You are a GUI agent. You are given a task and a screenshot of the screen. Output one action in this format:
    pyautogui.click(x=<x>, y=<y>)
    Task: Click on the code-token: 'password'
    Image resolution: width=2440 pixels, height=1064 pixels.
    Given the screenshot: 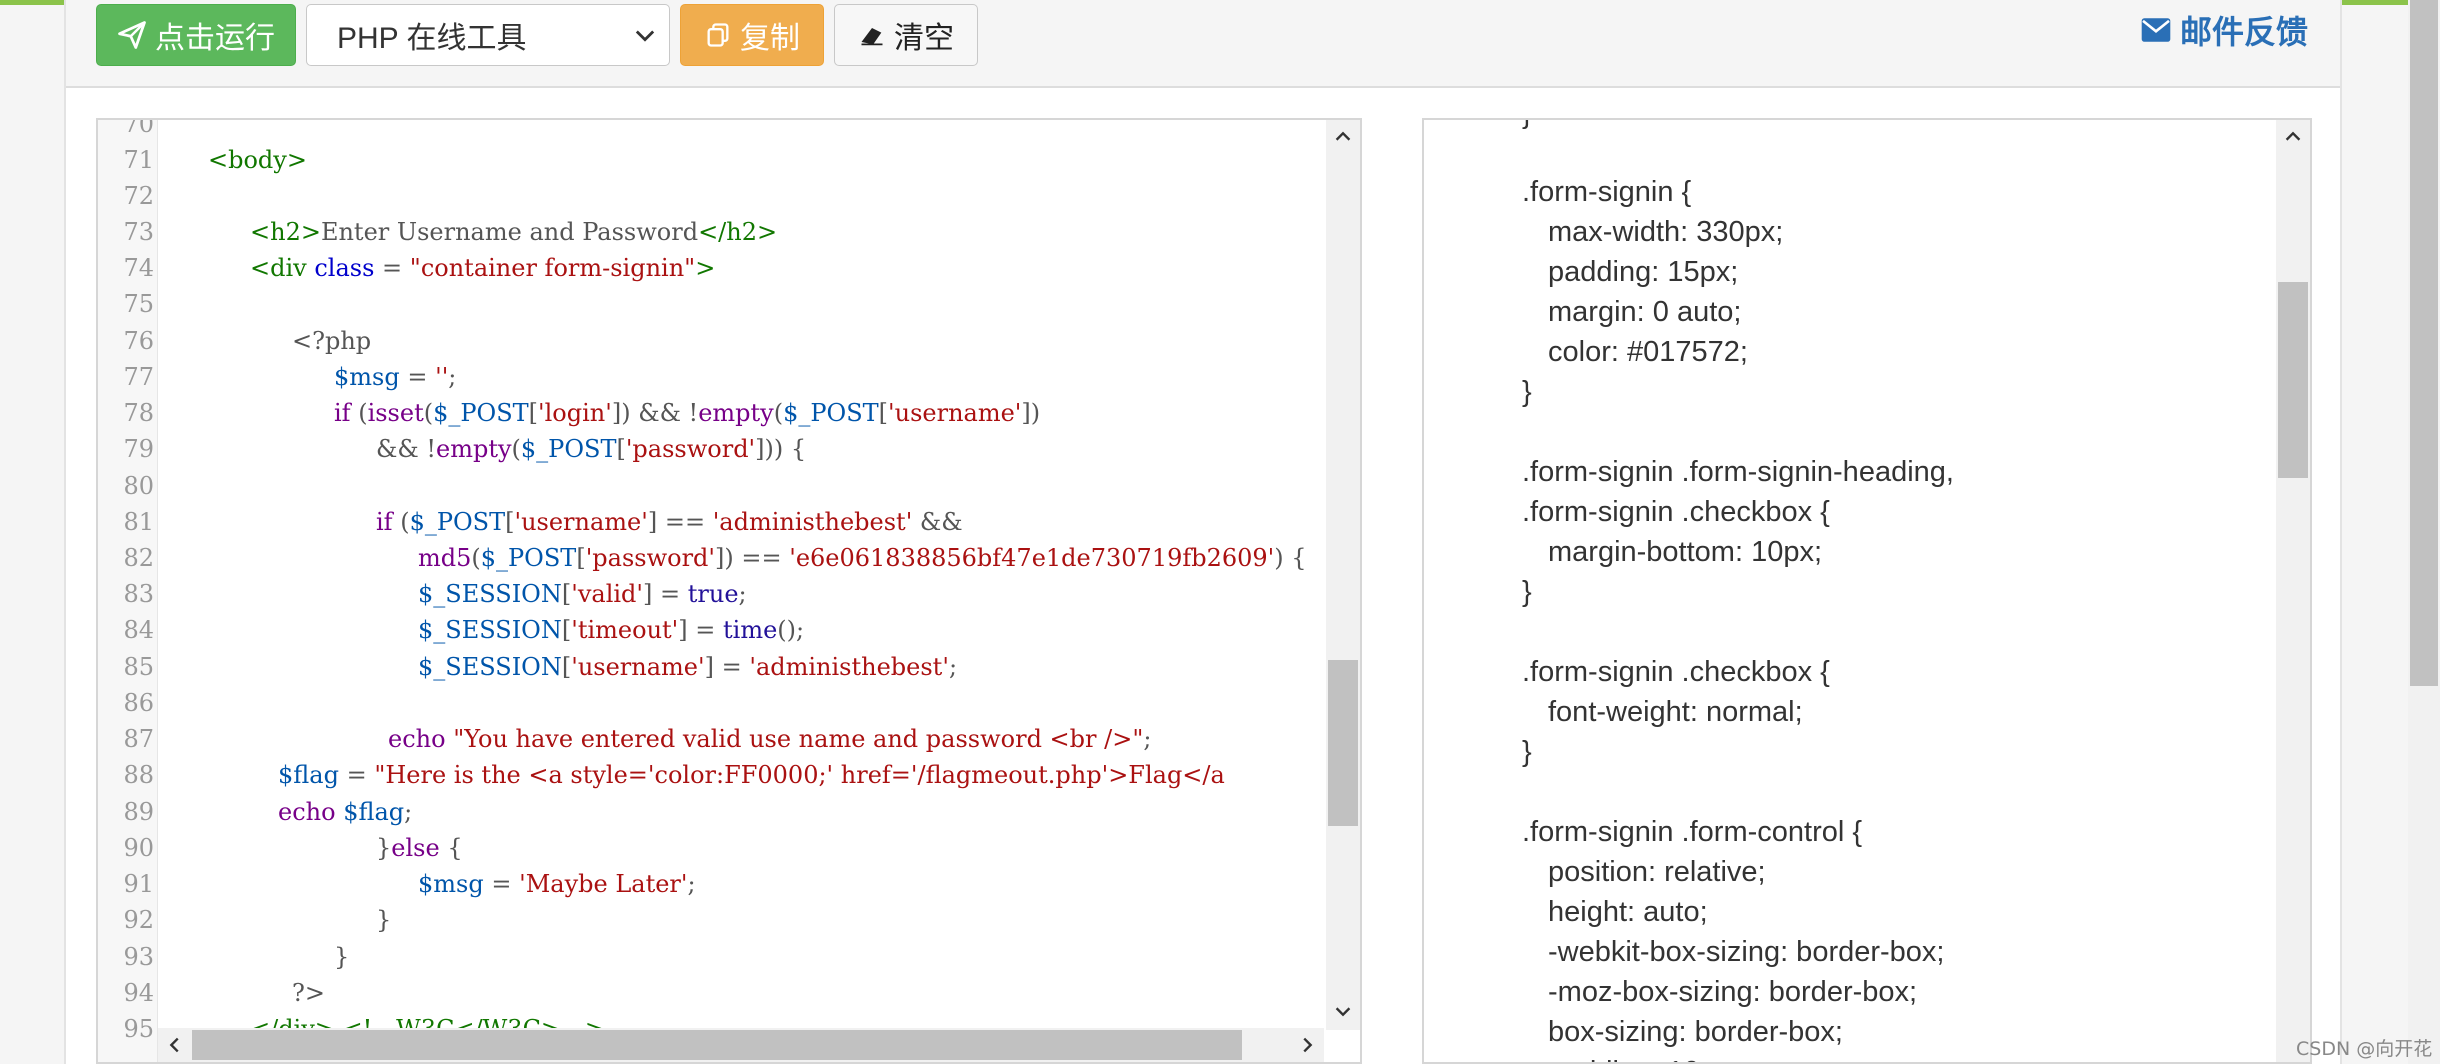 What is the action you would take?
    pyautogui.click(x=690, y=449)
    